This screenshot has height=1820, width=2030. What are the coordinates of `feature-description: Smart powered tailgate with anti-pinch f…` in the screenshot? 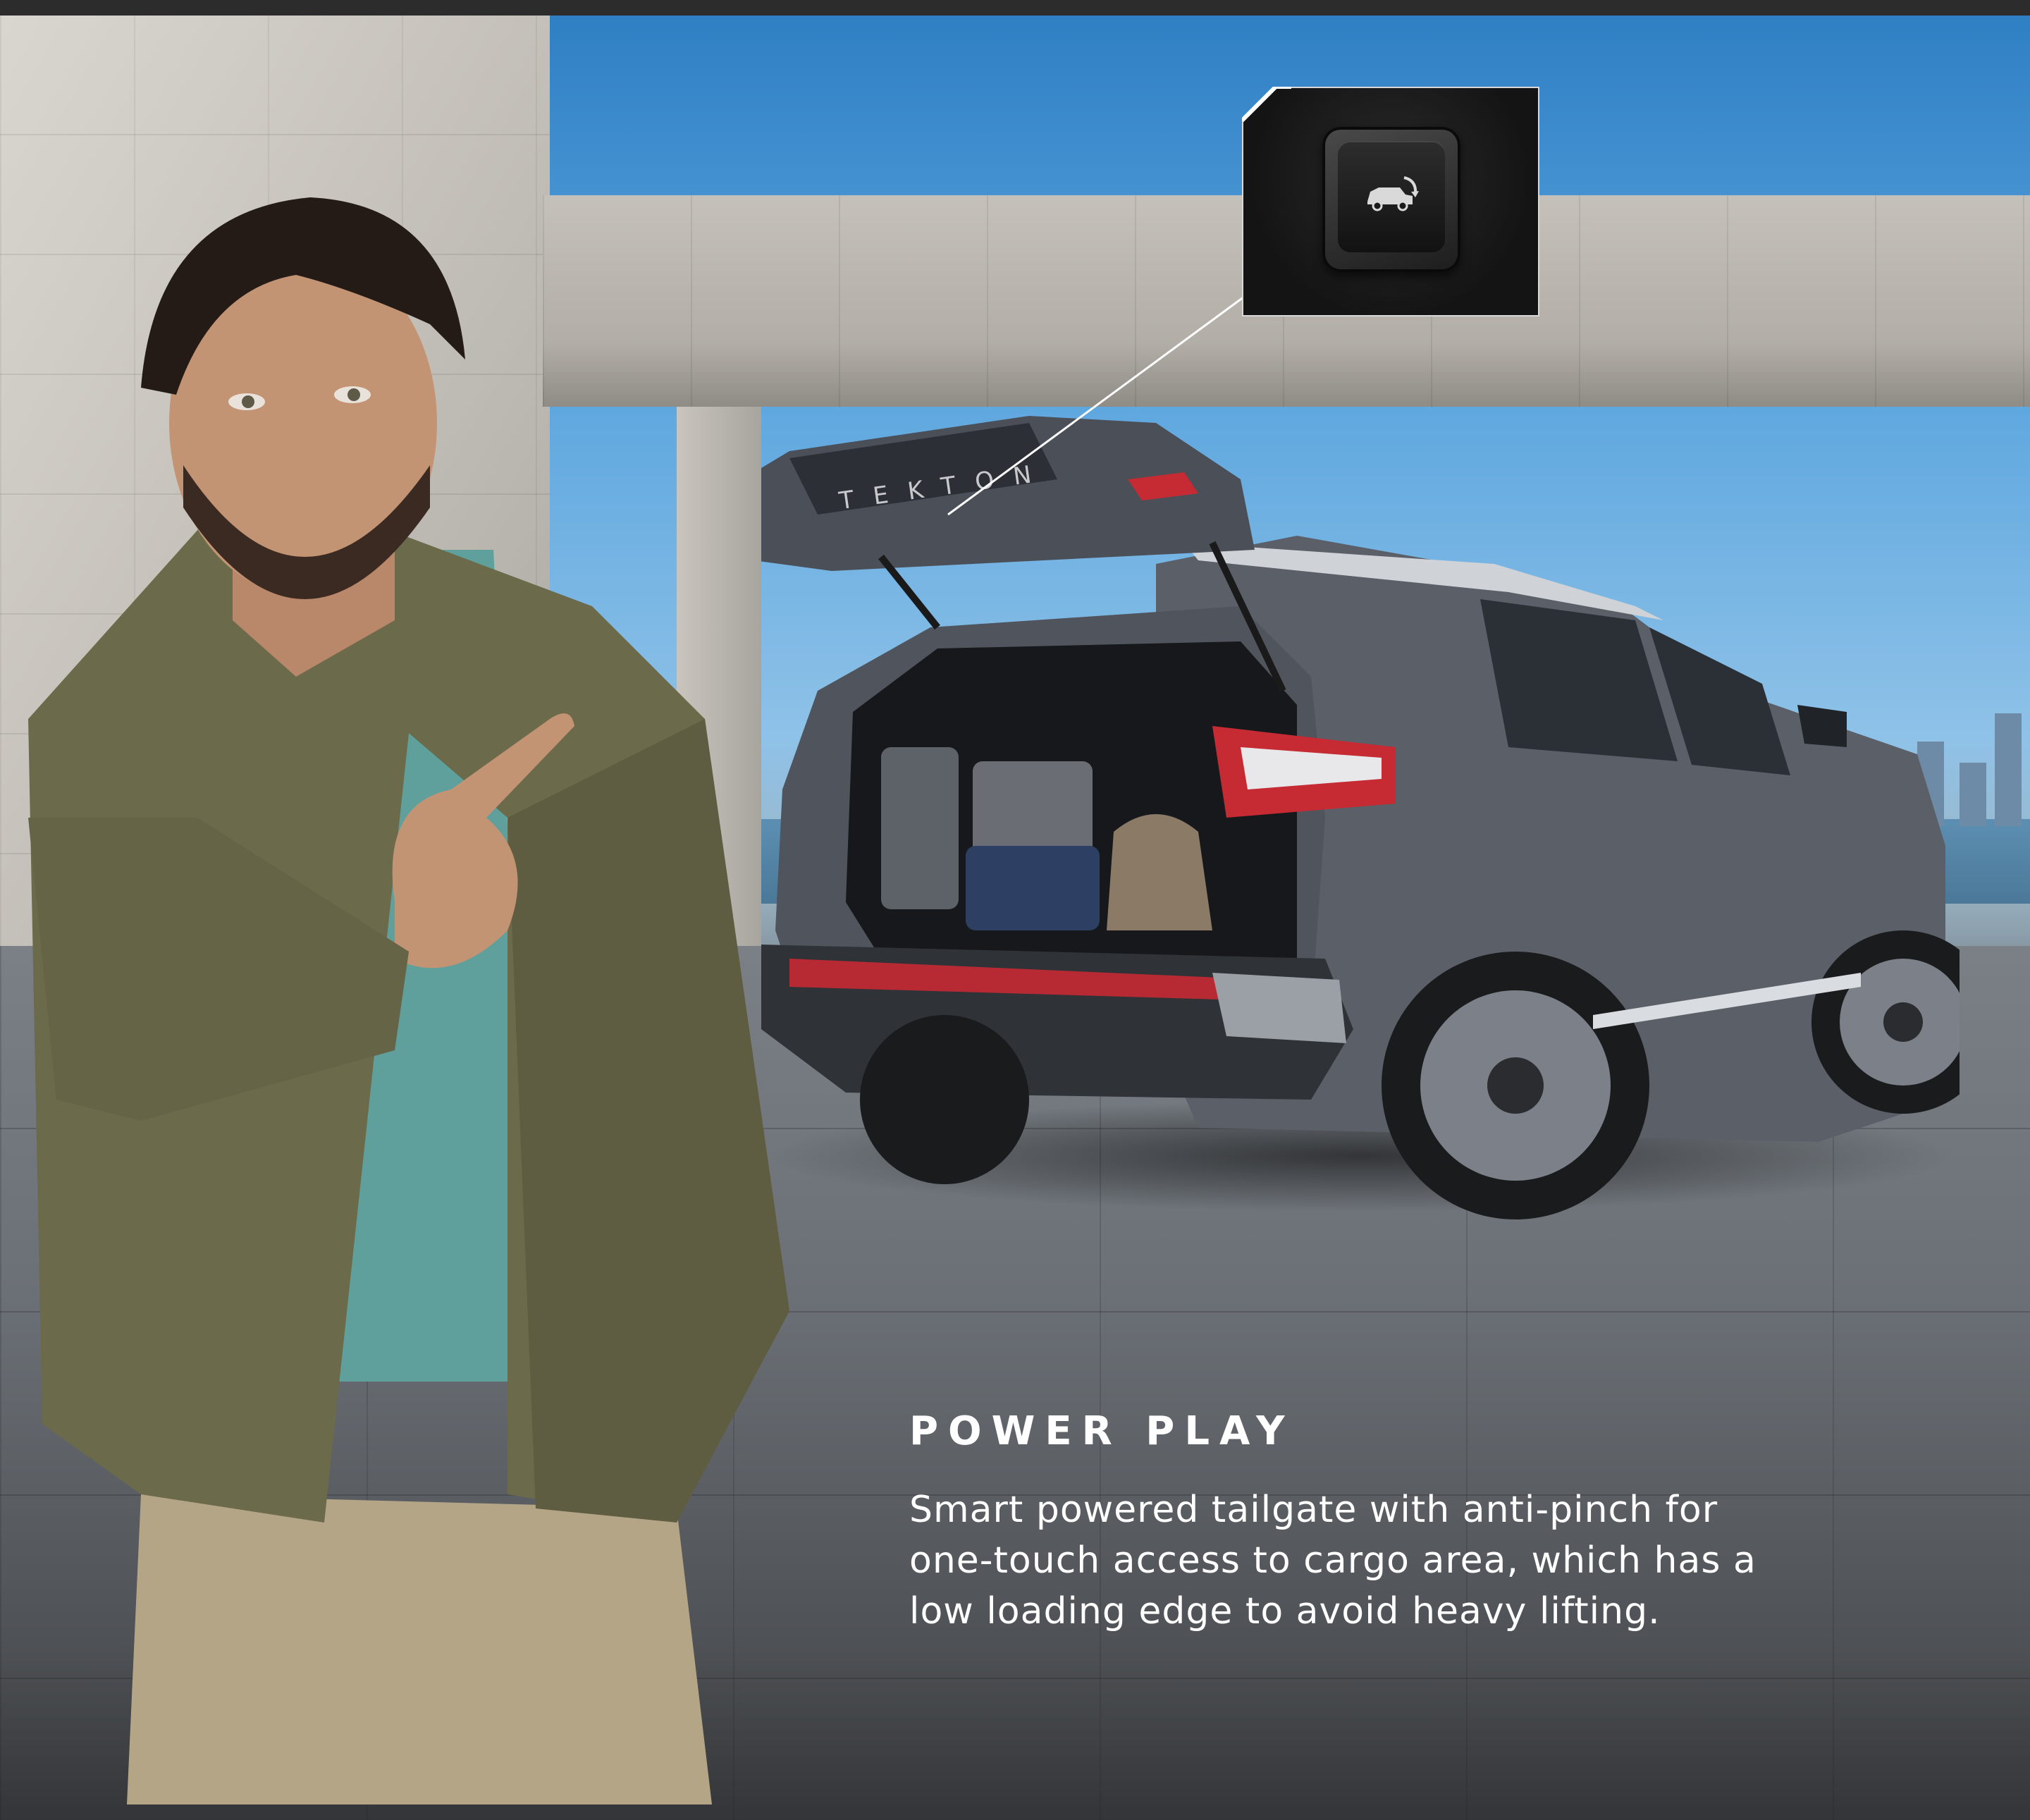 It's located at (1409, 1560).